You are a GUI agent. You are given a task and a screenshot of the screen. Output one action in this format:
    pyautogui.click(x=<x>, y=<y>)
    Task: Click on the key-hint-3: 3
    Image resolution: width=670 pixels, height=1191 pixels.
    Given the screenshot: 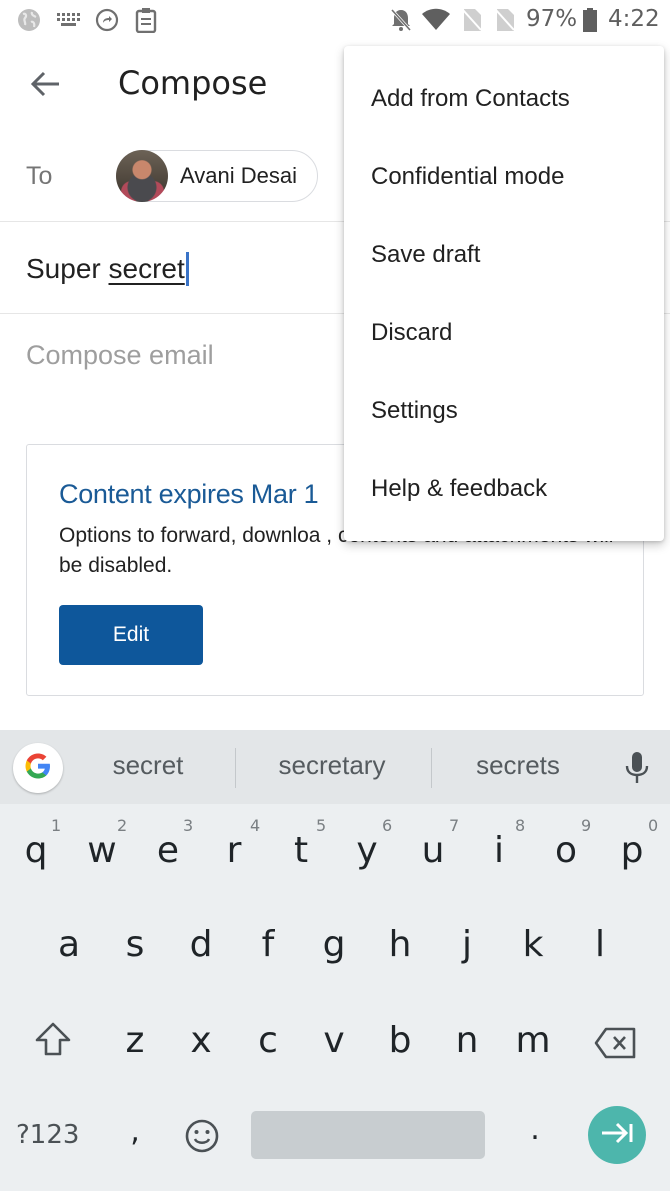 What is the action you would take?
    pyautogui.click(x=188, y=825)
    